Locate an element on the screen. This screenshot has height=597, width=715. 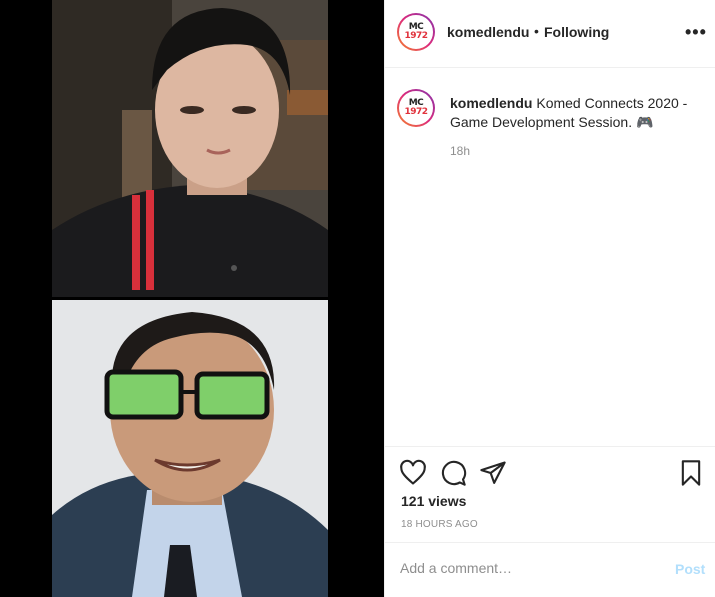
more-icon: ••• is located at coordinates (696, 32).